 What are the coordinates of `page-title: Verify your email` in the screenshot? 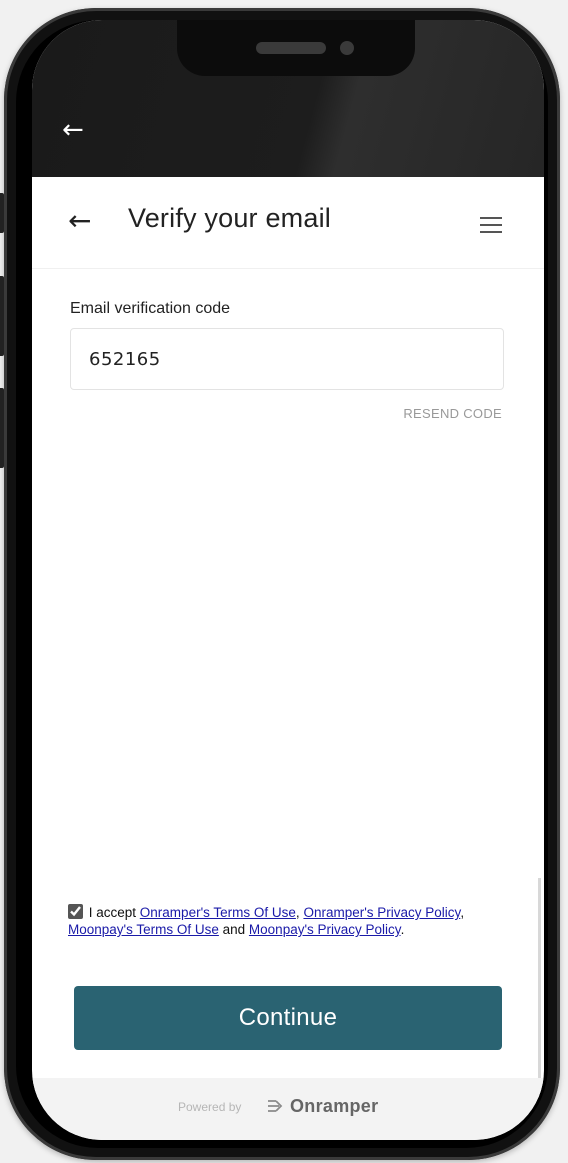 It's located at (229, 218).